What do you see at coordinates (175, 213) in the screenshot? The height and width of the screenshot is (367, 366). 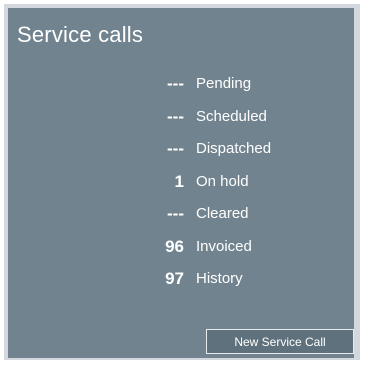 I see `cleared-count: ---` at bounding box center [175, 213].